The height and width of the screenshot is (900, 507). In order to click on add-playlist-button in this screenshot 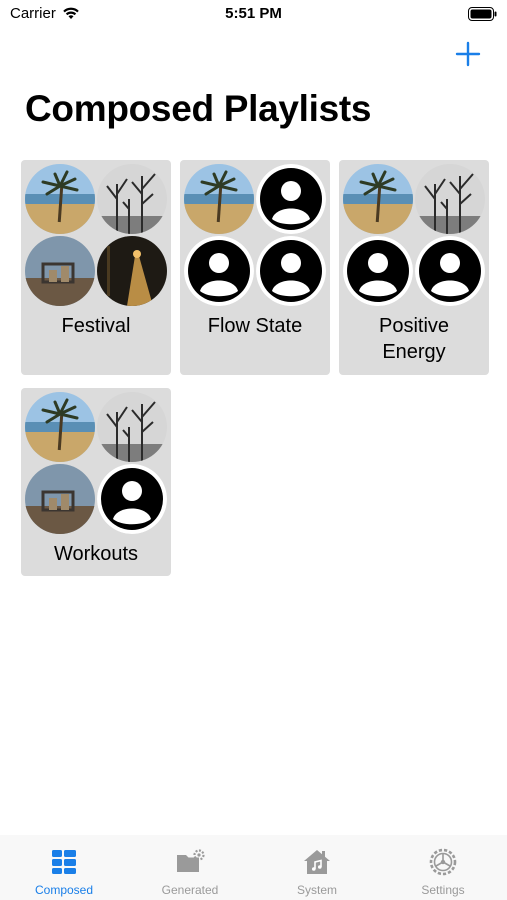, I will do `click(468, 54)`.